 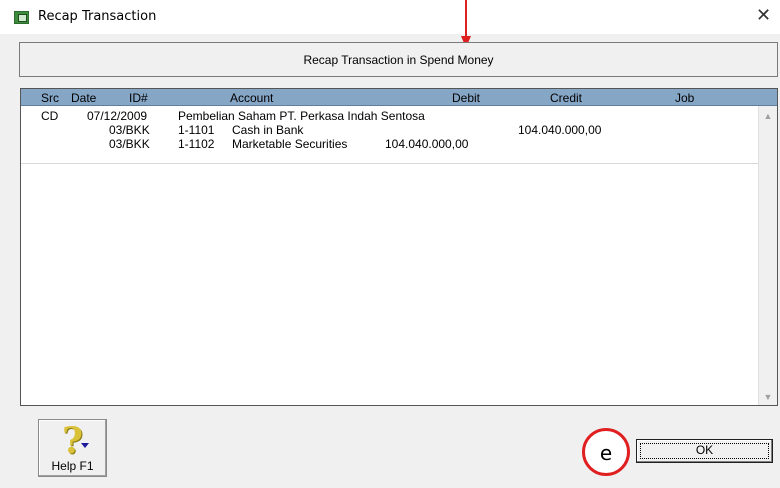 What do you see at coordinates (252, 98) in the screenshot?
I see `column-account: Account` at bounding box center [252, 98].